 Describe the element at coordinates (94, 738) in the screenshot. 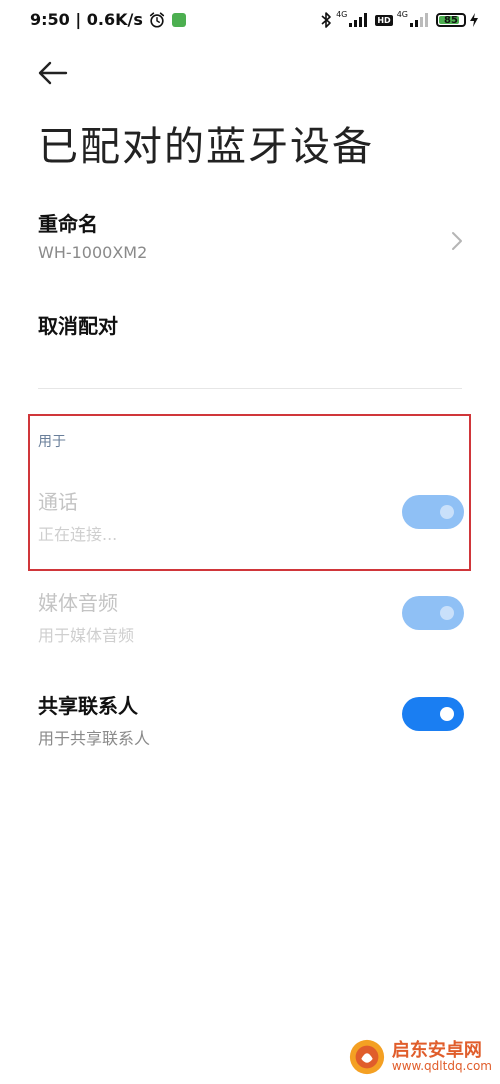

I see `share-contacts-subtitle: 用于共享联系人` at that location.